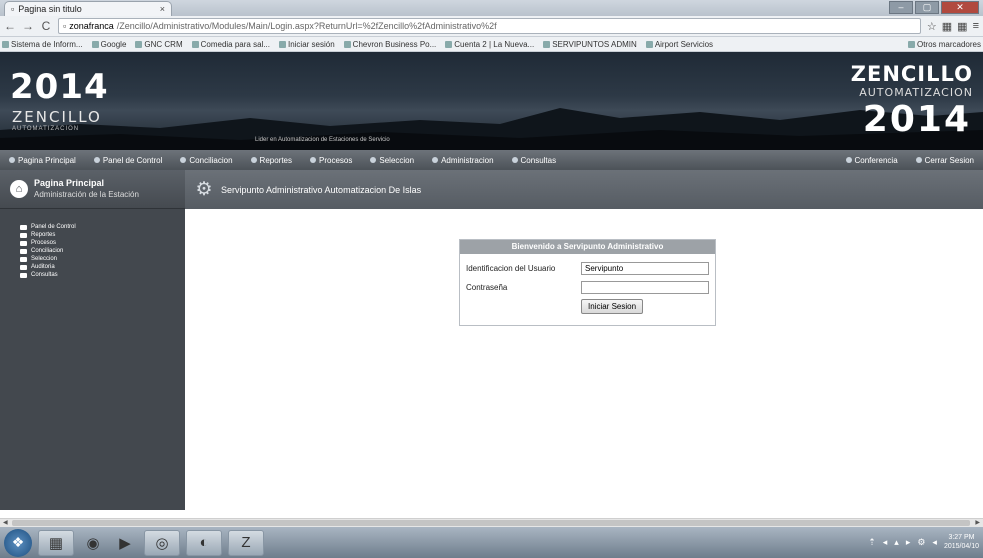  I want to click on brand-subtitle-right: AUTOMATIZACION, so click(916, 92).